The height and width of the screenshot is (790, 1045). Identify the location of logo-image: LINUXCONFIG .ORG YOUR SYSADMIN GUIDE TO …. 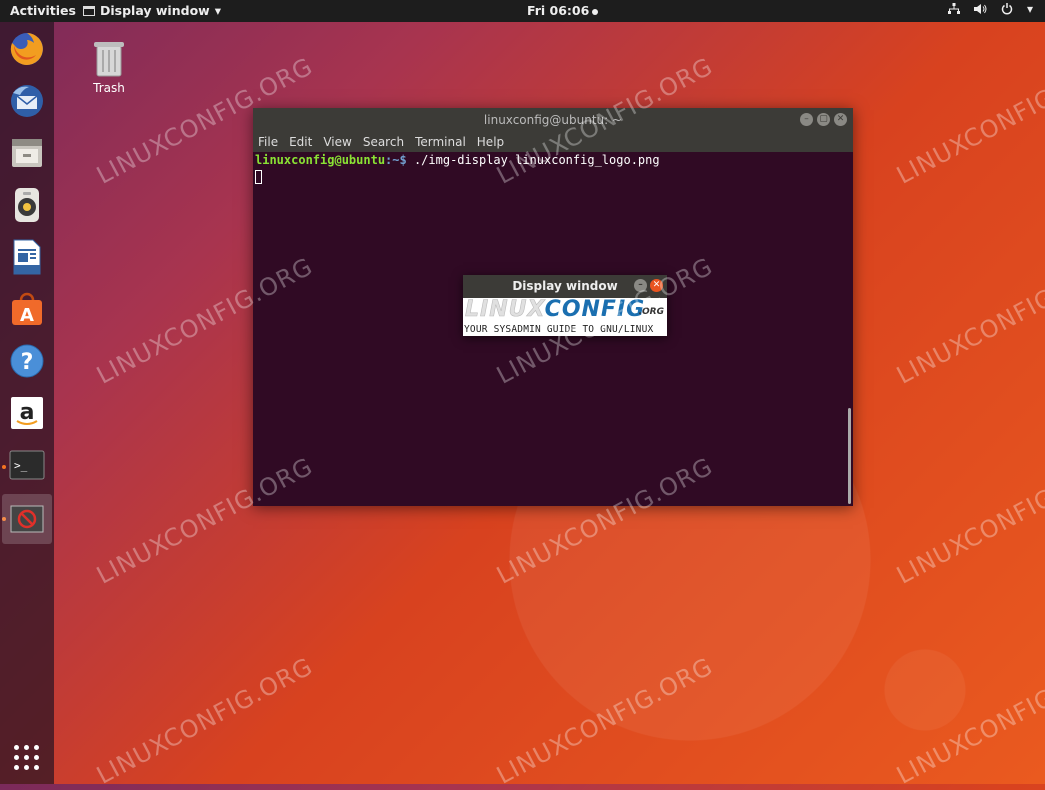
(565, 317).